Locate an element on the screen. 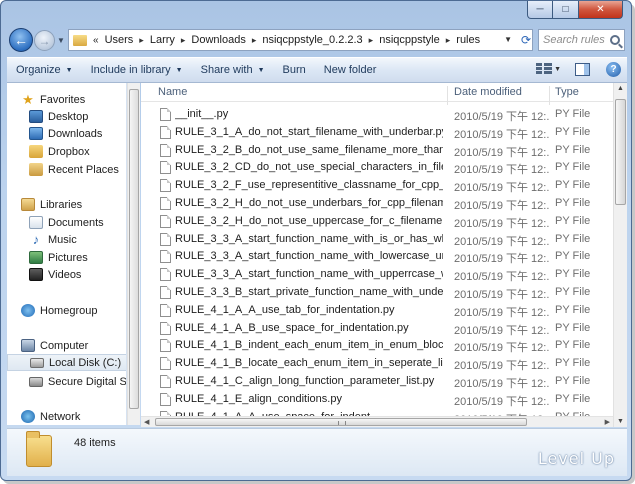 This screenshot has width=635, height=484. column-type: Type is located at coordinates (567, 92).